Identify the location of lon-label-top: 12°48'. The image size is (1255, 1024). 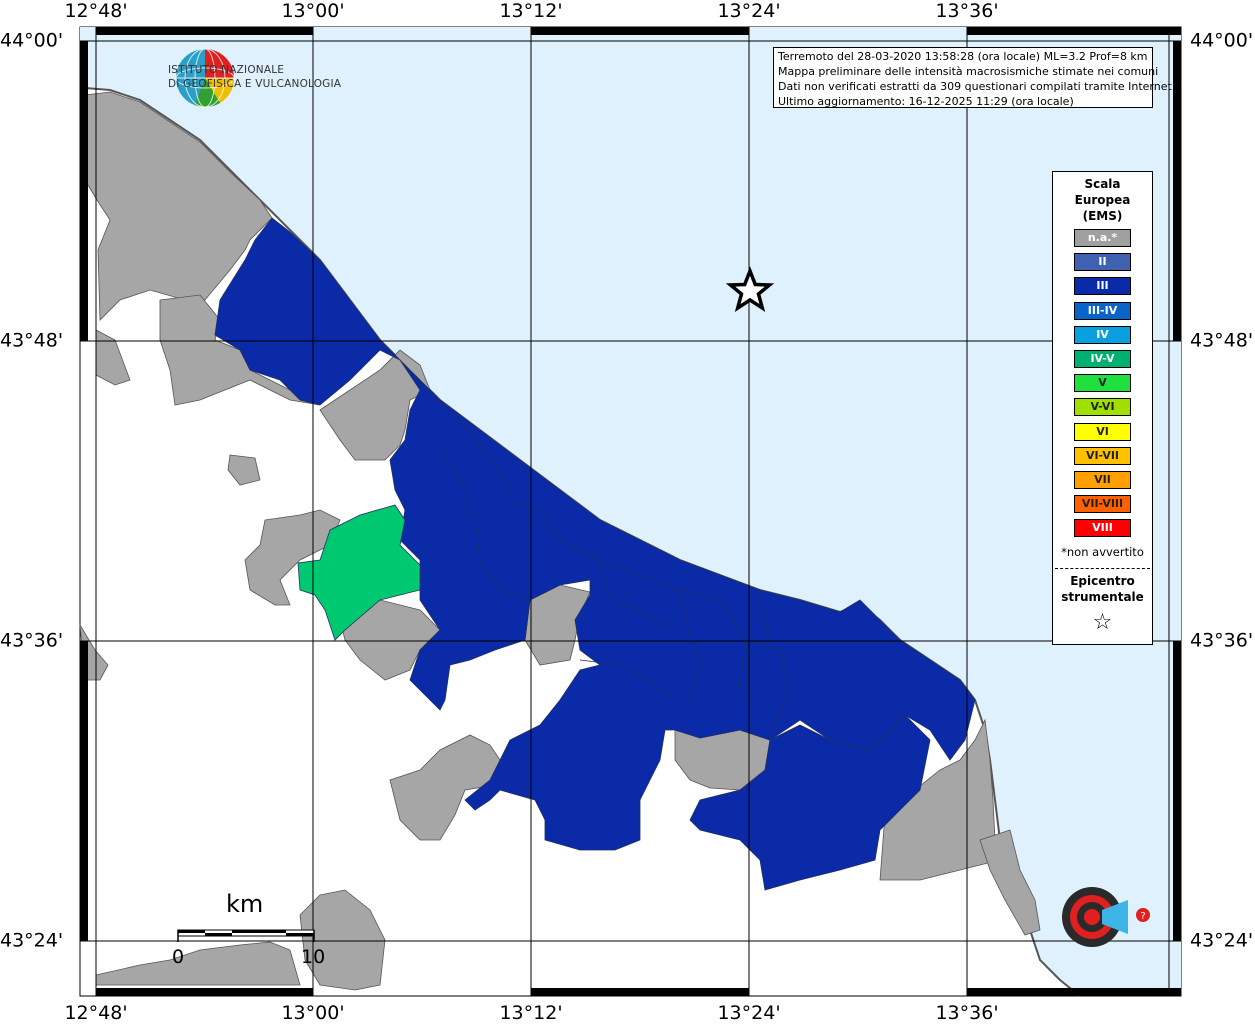
(96, 11).